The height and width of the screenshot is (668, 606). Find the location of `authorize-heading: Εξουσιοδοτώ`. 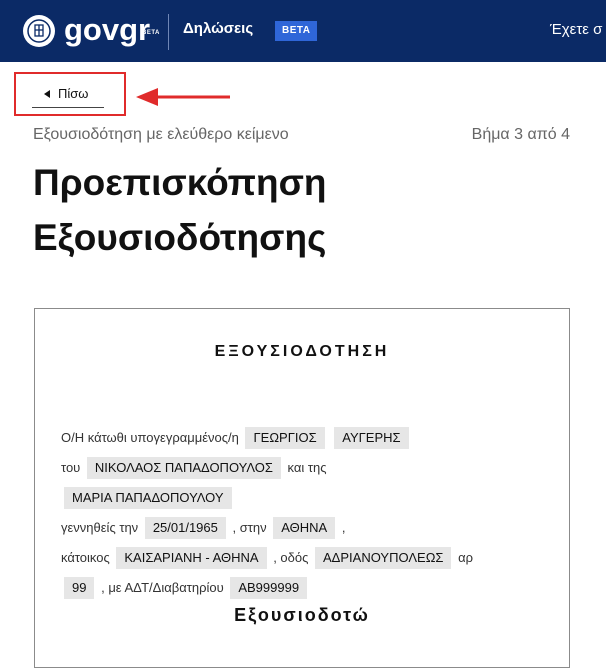

authorize-heading: Εξουσιοδοτώ is located at coordinates (302, 615).